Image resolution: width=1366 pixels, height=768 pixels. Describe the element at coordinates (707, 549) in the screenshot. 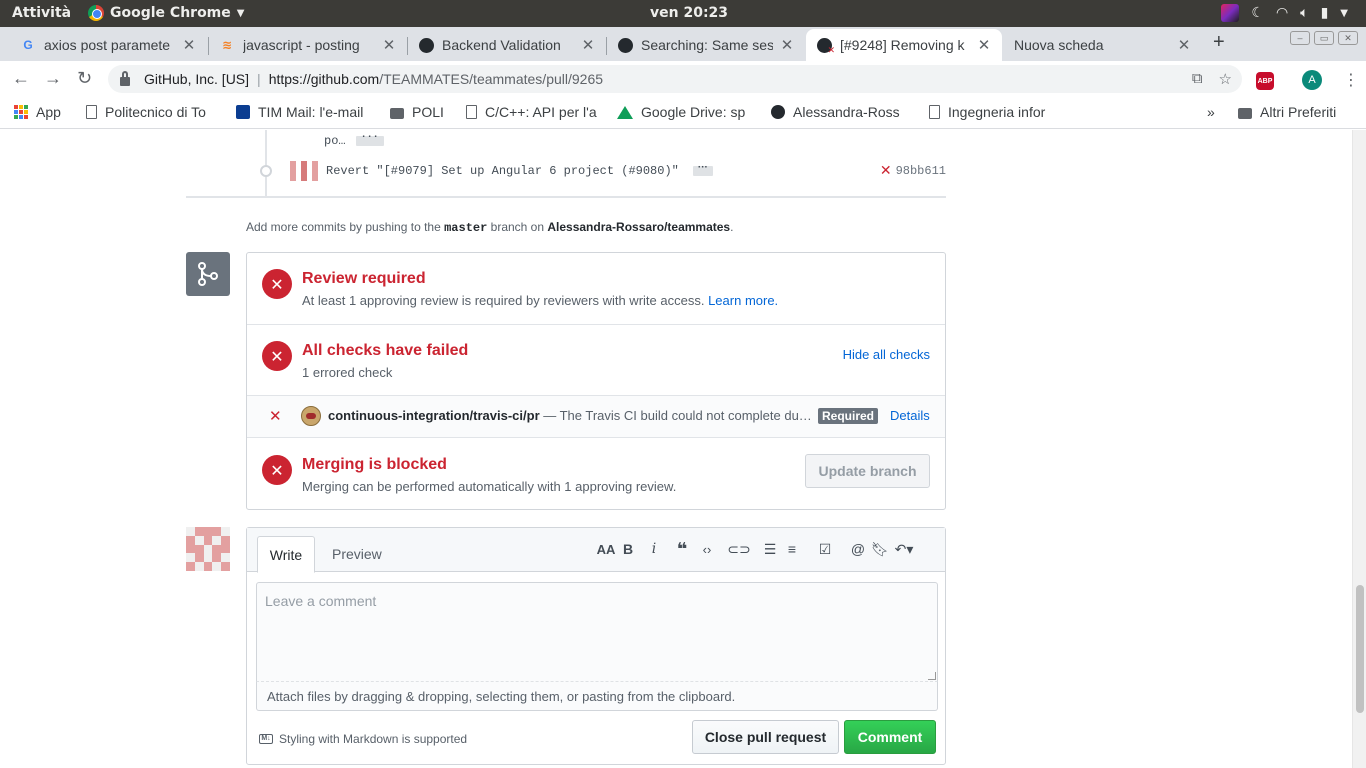

I see `code-icon: ‹›` at that location.